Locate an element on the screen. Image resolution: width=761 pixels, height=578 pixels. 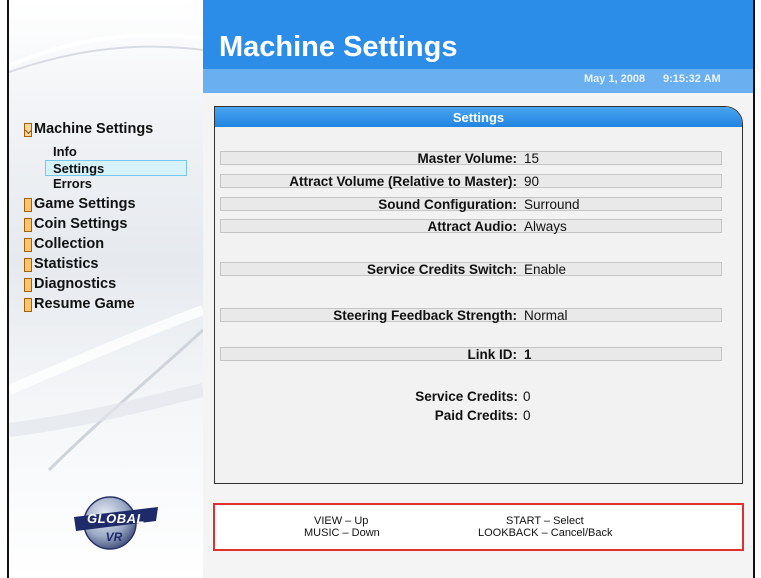
setting-row-sound-configuration: Sound Configuration: Surround is located at coordinates (471, 204).